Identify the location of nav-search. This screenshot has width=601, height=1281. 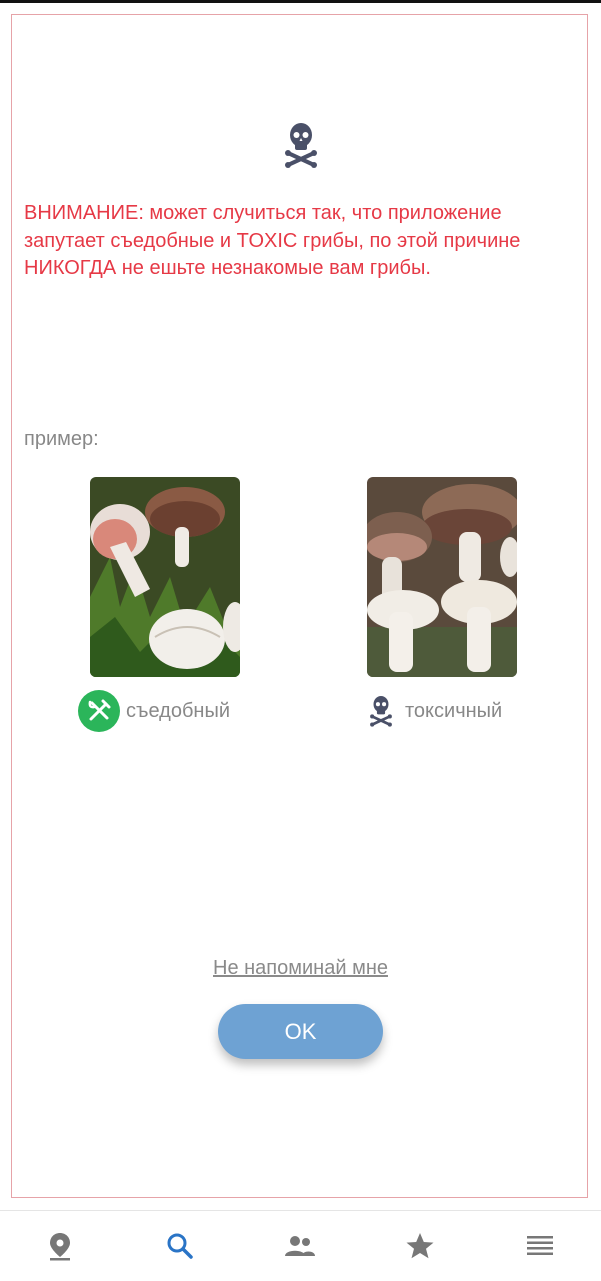
(180, 1246).